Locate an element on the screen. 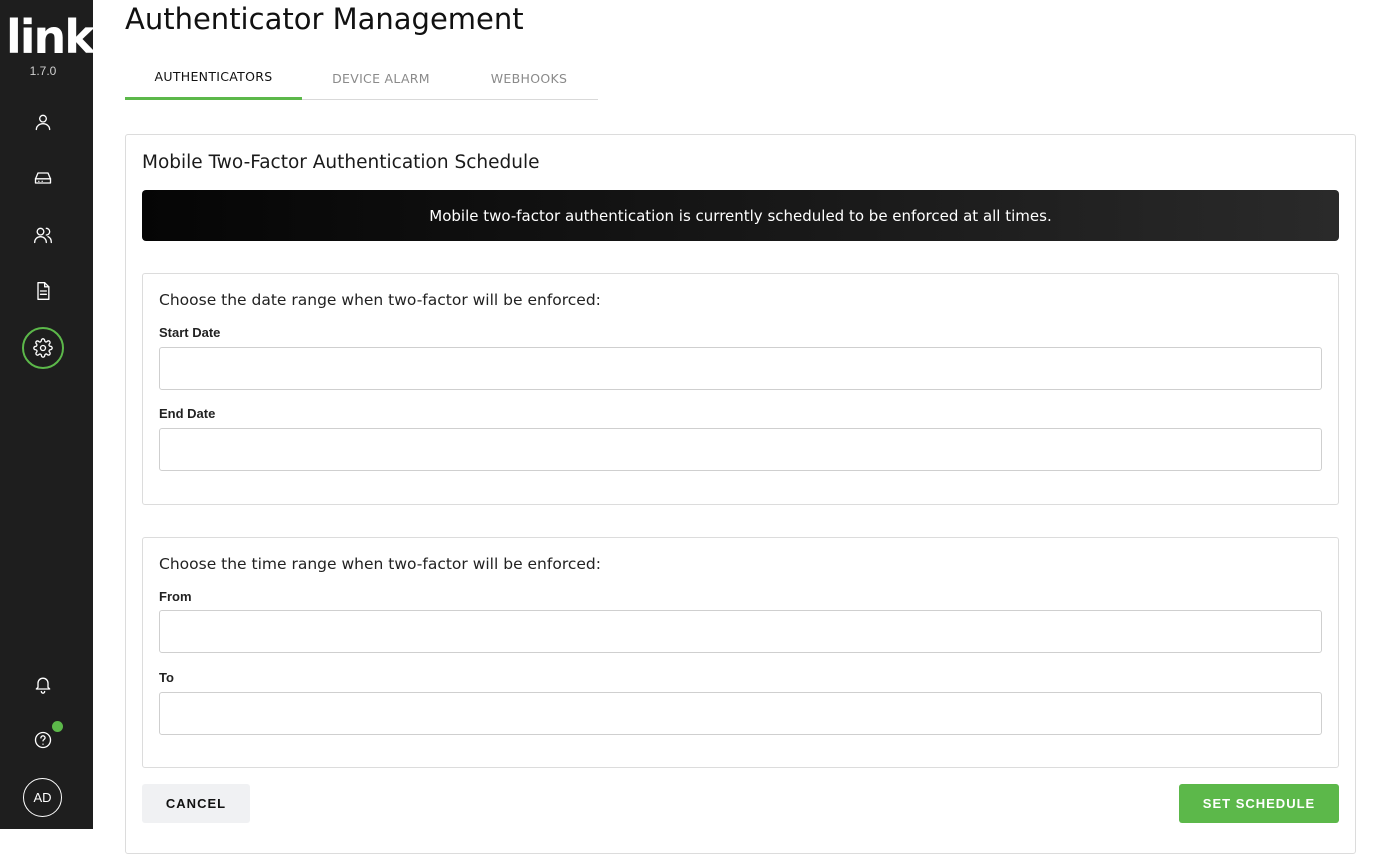 The height and width of the screenshot is (854, 1381). app-logo: link is located at coordinates (50, 37).